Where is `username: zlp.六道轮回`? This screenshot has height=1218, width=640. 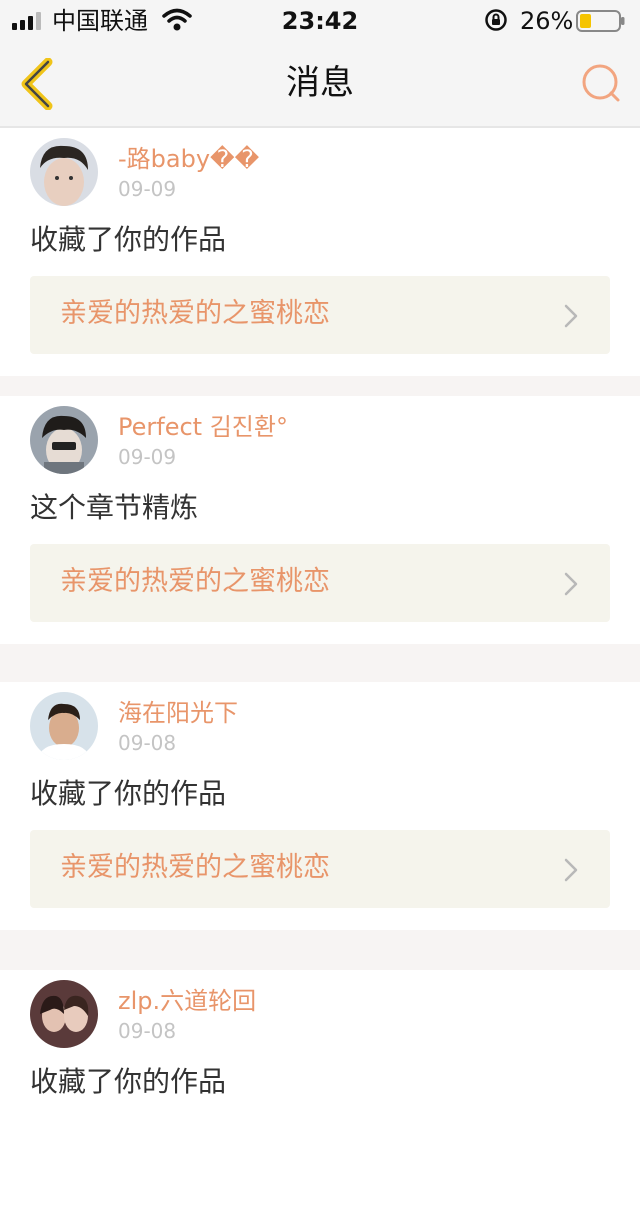 username: zlp.六道轮回 is located at coordinates (187, 1001).